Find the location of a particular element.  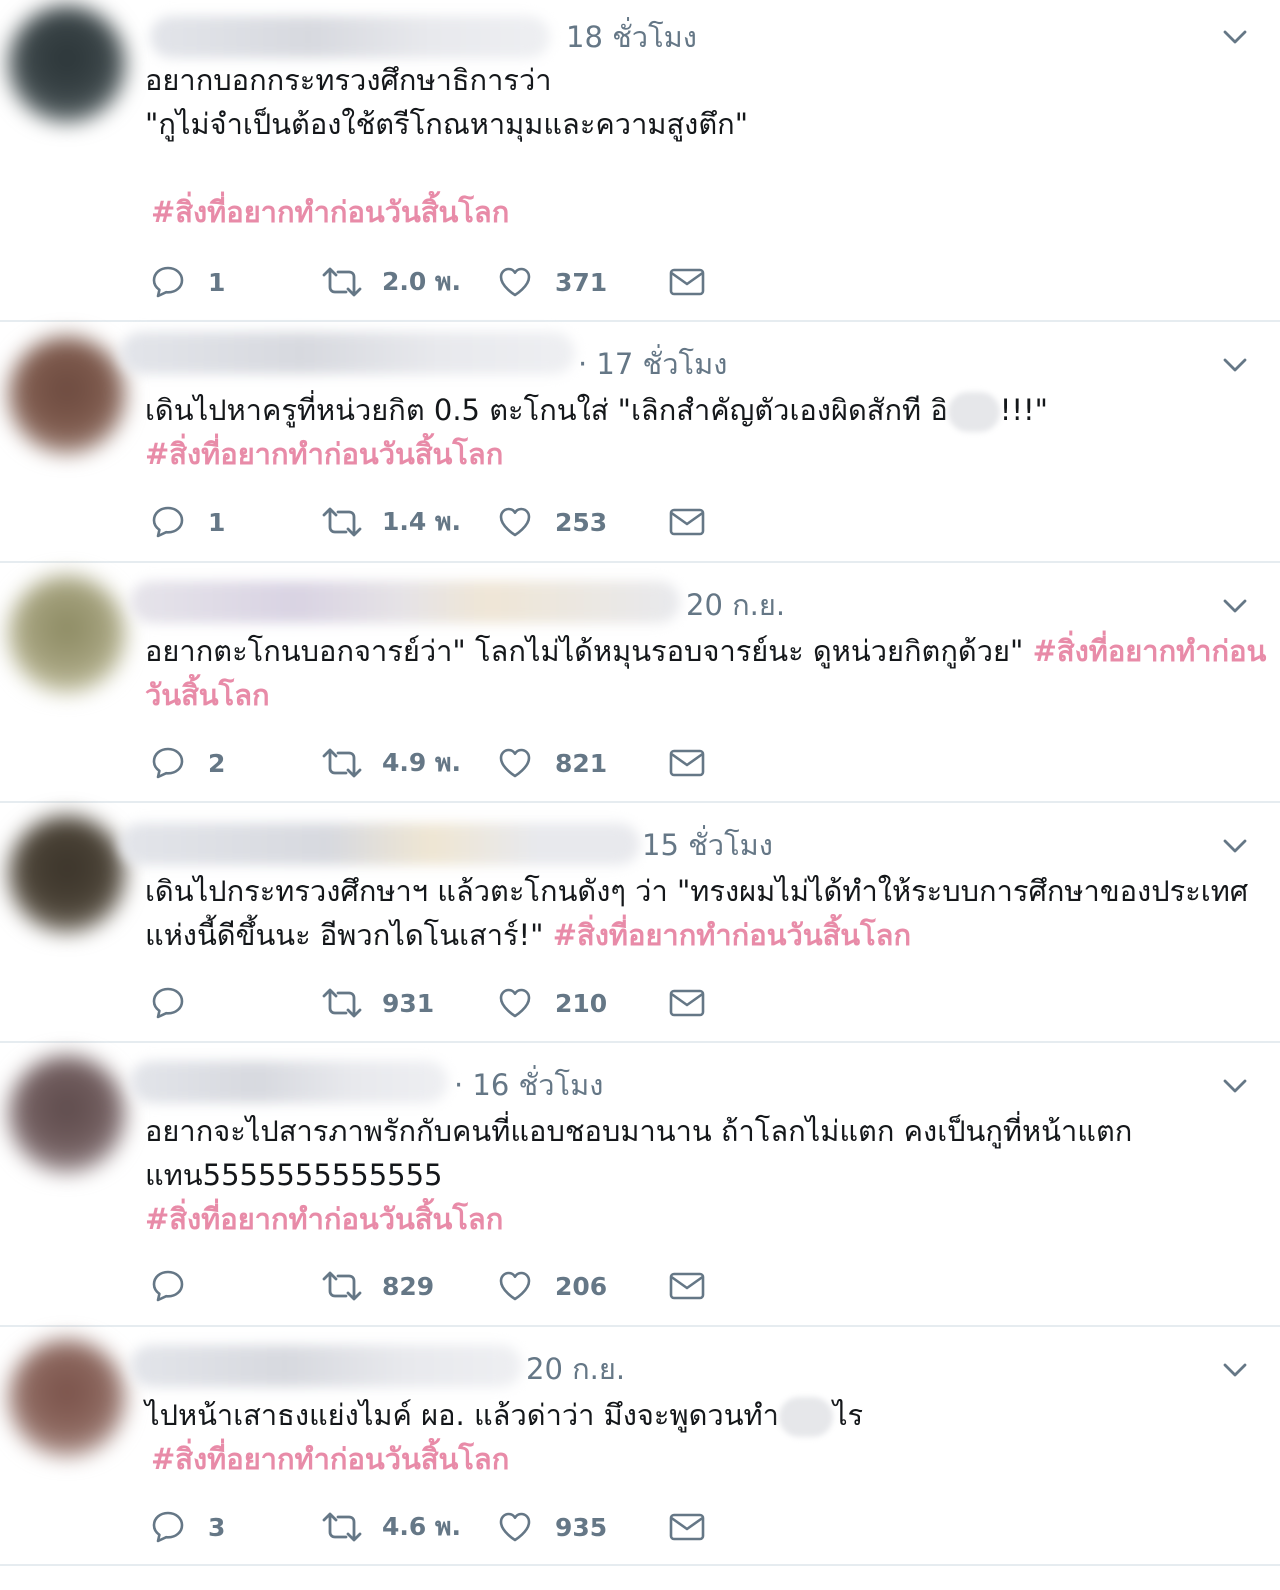

like-button: 935 is located at coordinates (552, 1527).